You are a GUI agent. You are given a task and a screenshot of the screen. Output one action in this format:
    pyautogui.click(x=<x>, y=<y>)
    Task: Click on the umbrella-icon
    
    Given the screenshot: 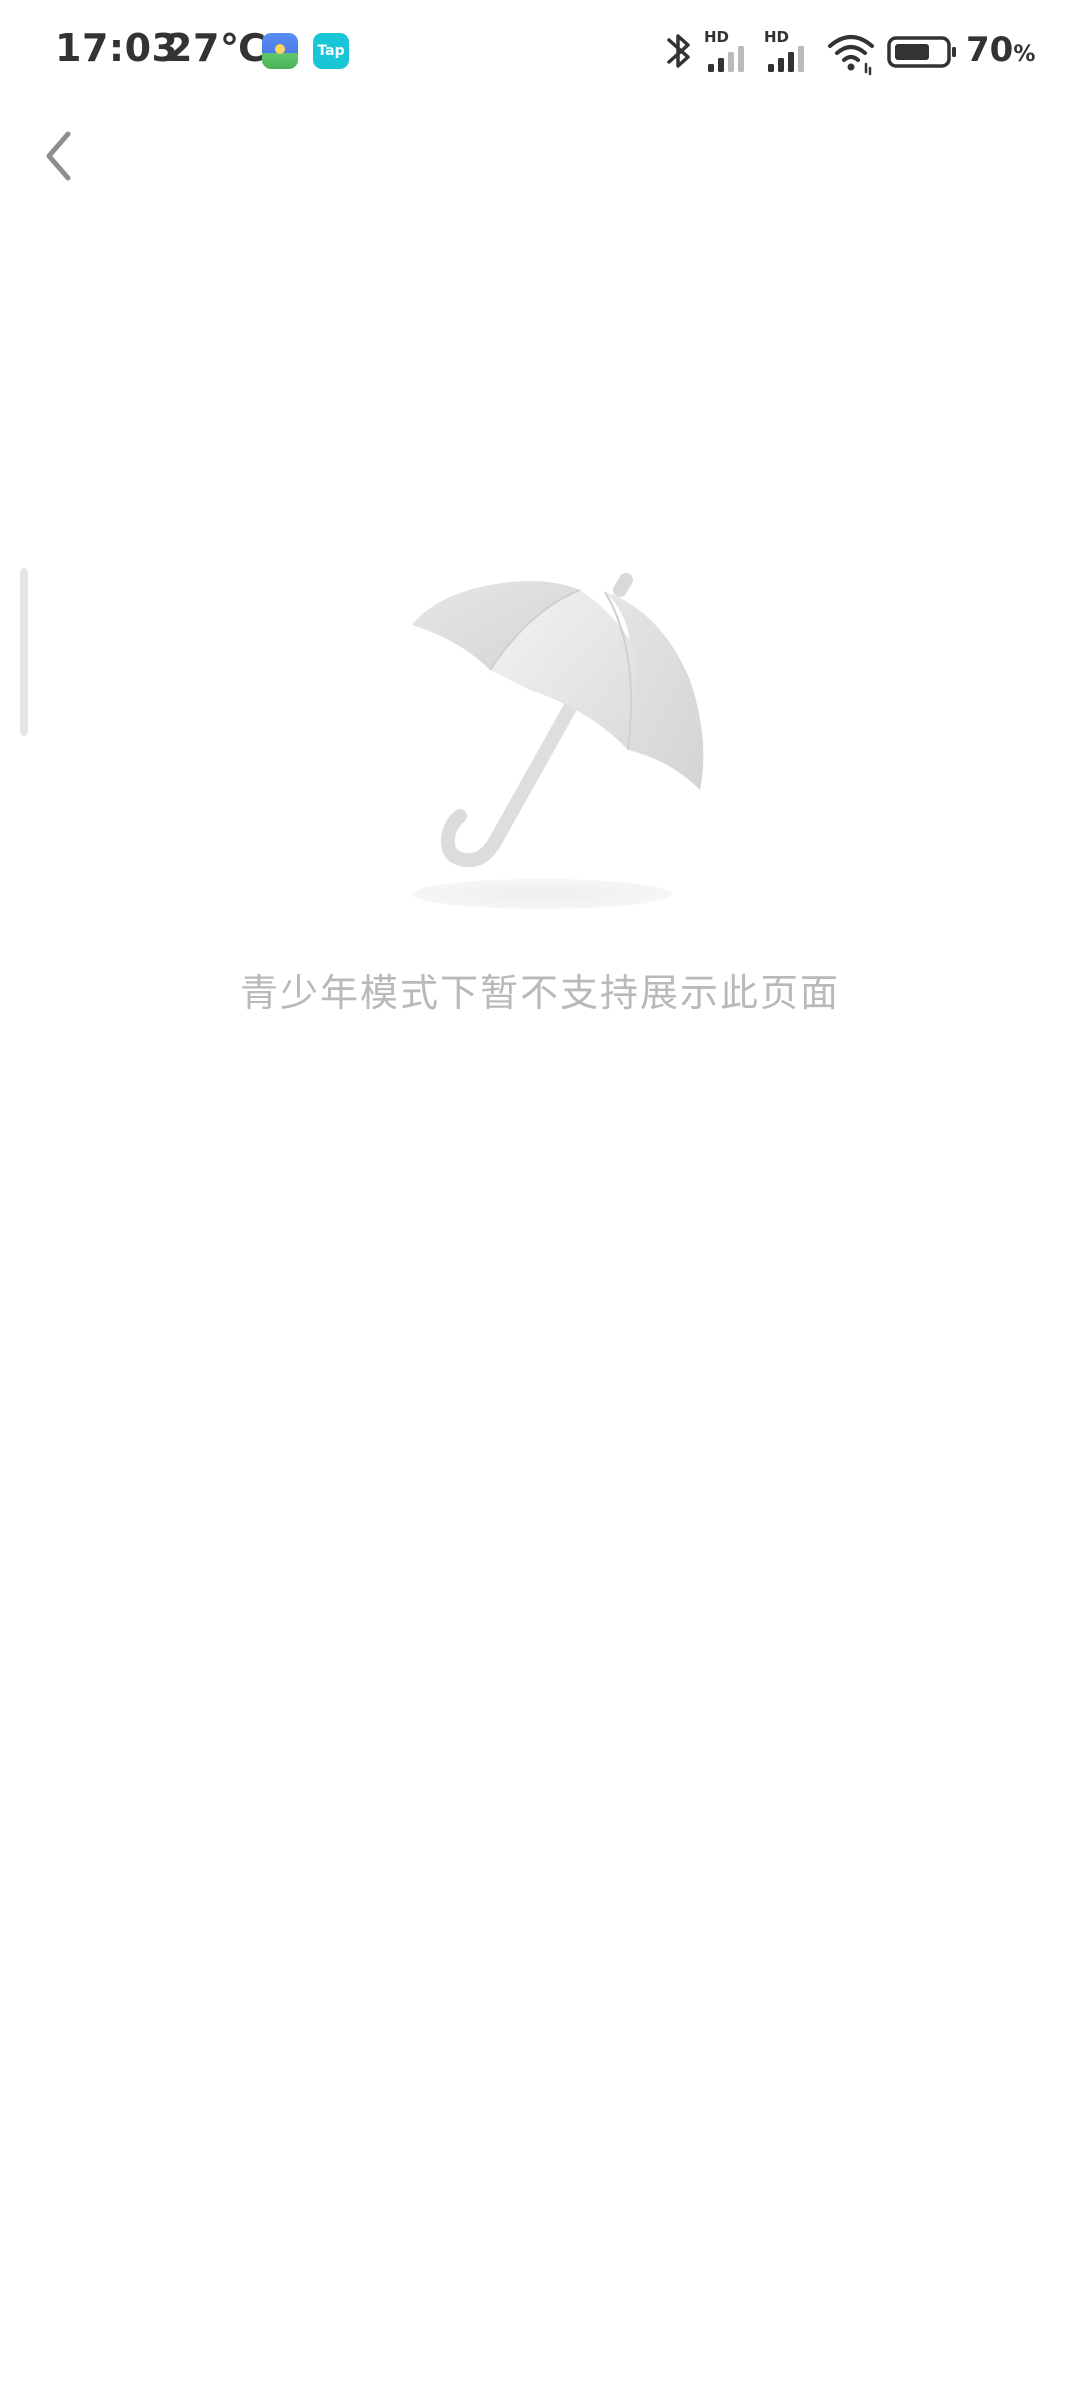 What is the action you would take?
    pyautogui.click(x=560, y=745)
    